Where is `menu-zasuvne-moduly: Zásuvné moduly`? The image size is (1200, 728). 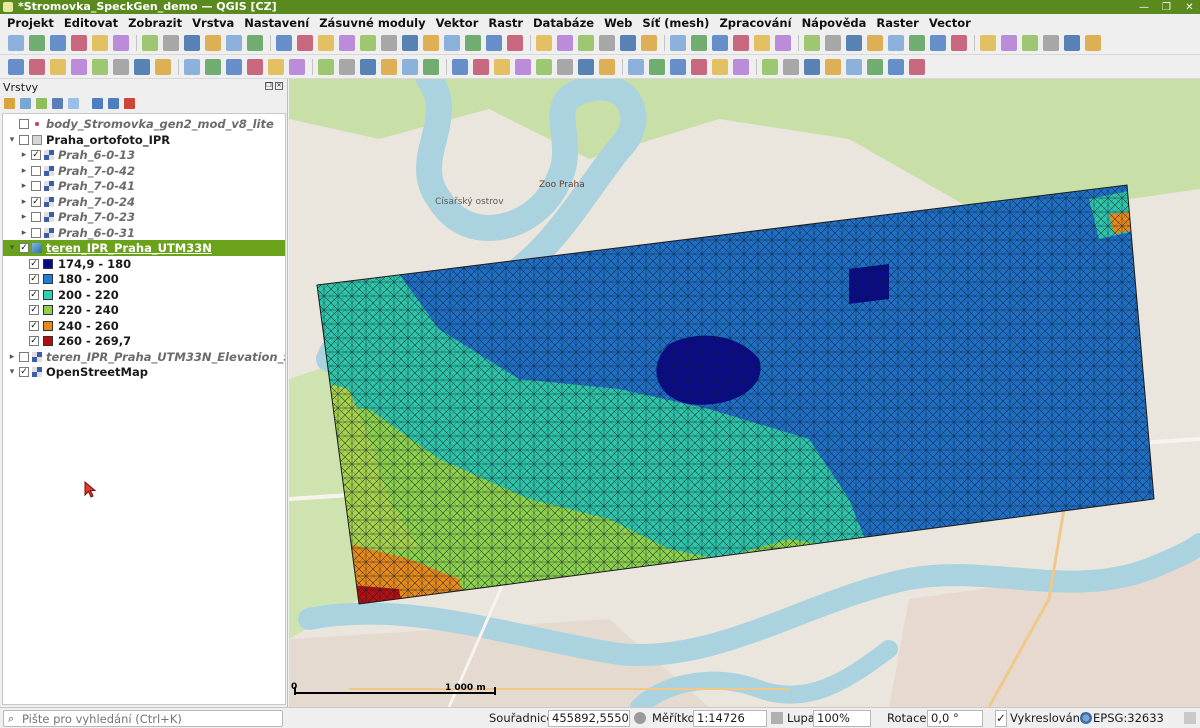 menu-zasuvne-moduly: Zásuvné moduly is located at coordinates (372, 23).